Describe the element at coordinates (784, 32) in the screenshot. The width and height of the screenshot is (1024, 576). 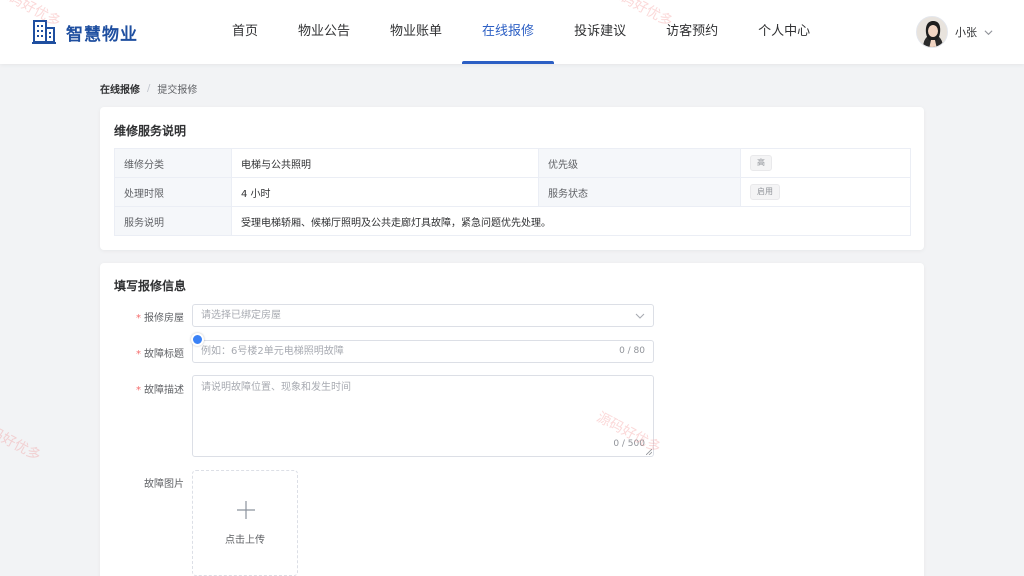
I see `nav-item-personal-center: 个人中心` at that location.